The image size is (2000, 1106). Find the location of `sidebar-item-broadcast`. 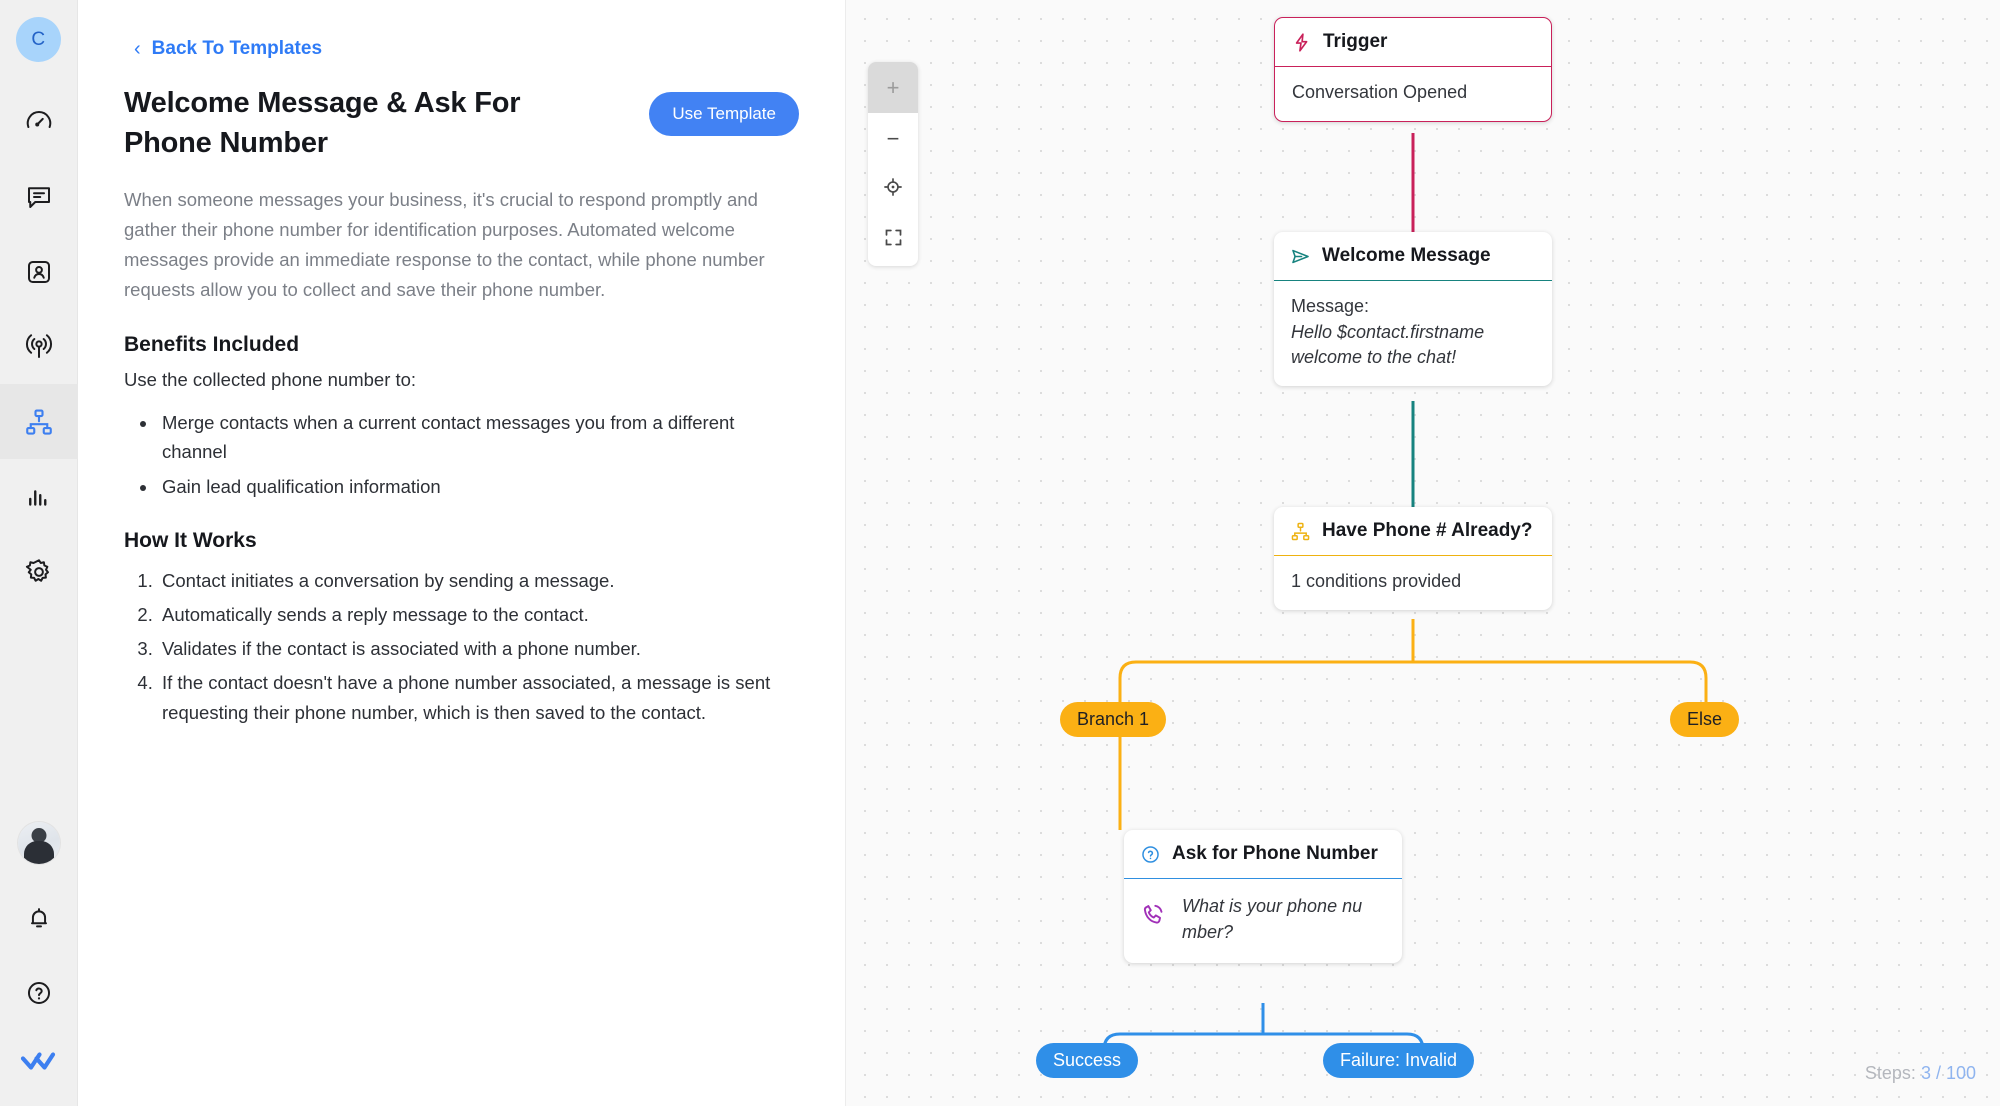

sidebar-item-broadcast is located at coordinates (39, 346).